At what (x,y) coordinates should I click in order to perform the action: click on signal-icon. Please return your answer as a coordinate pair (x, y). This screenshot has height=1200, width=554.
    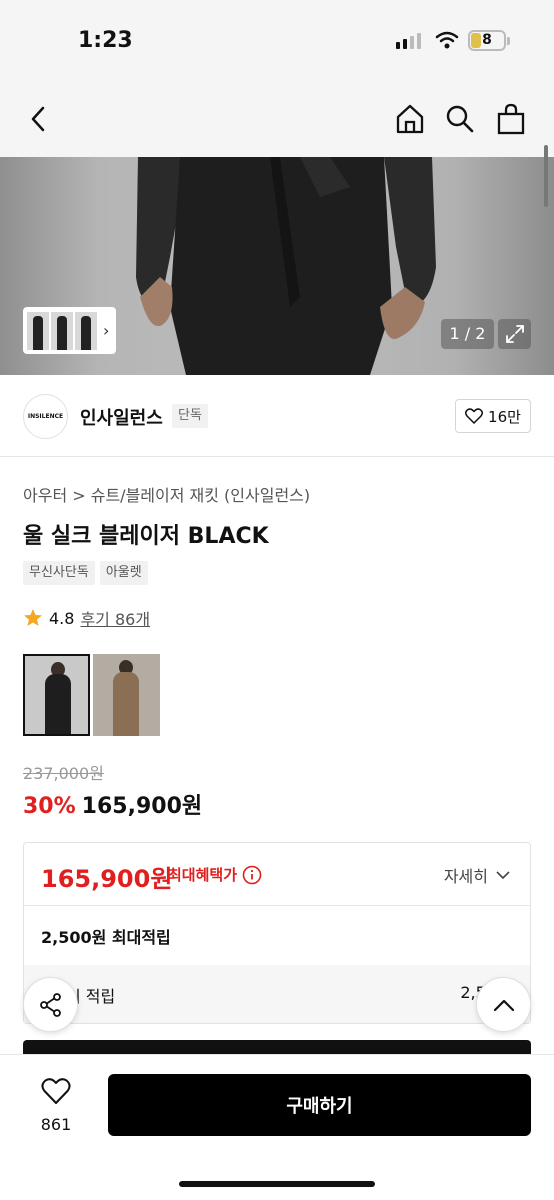
    Looking at the image, I should click on (408, 41).